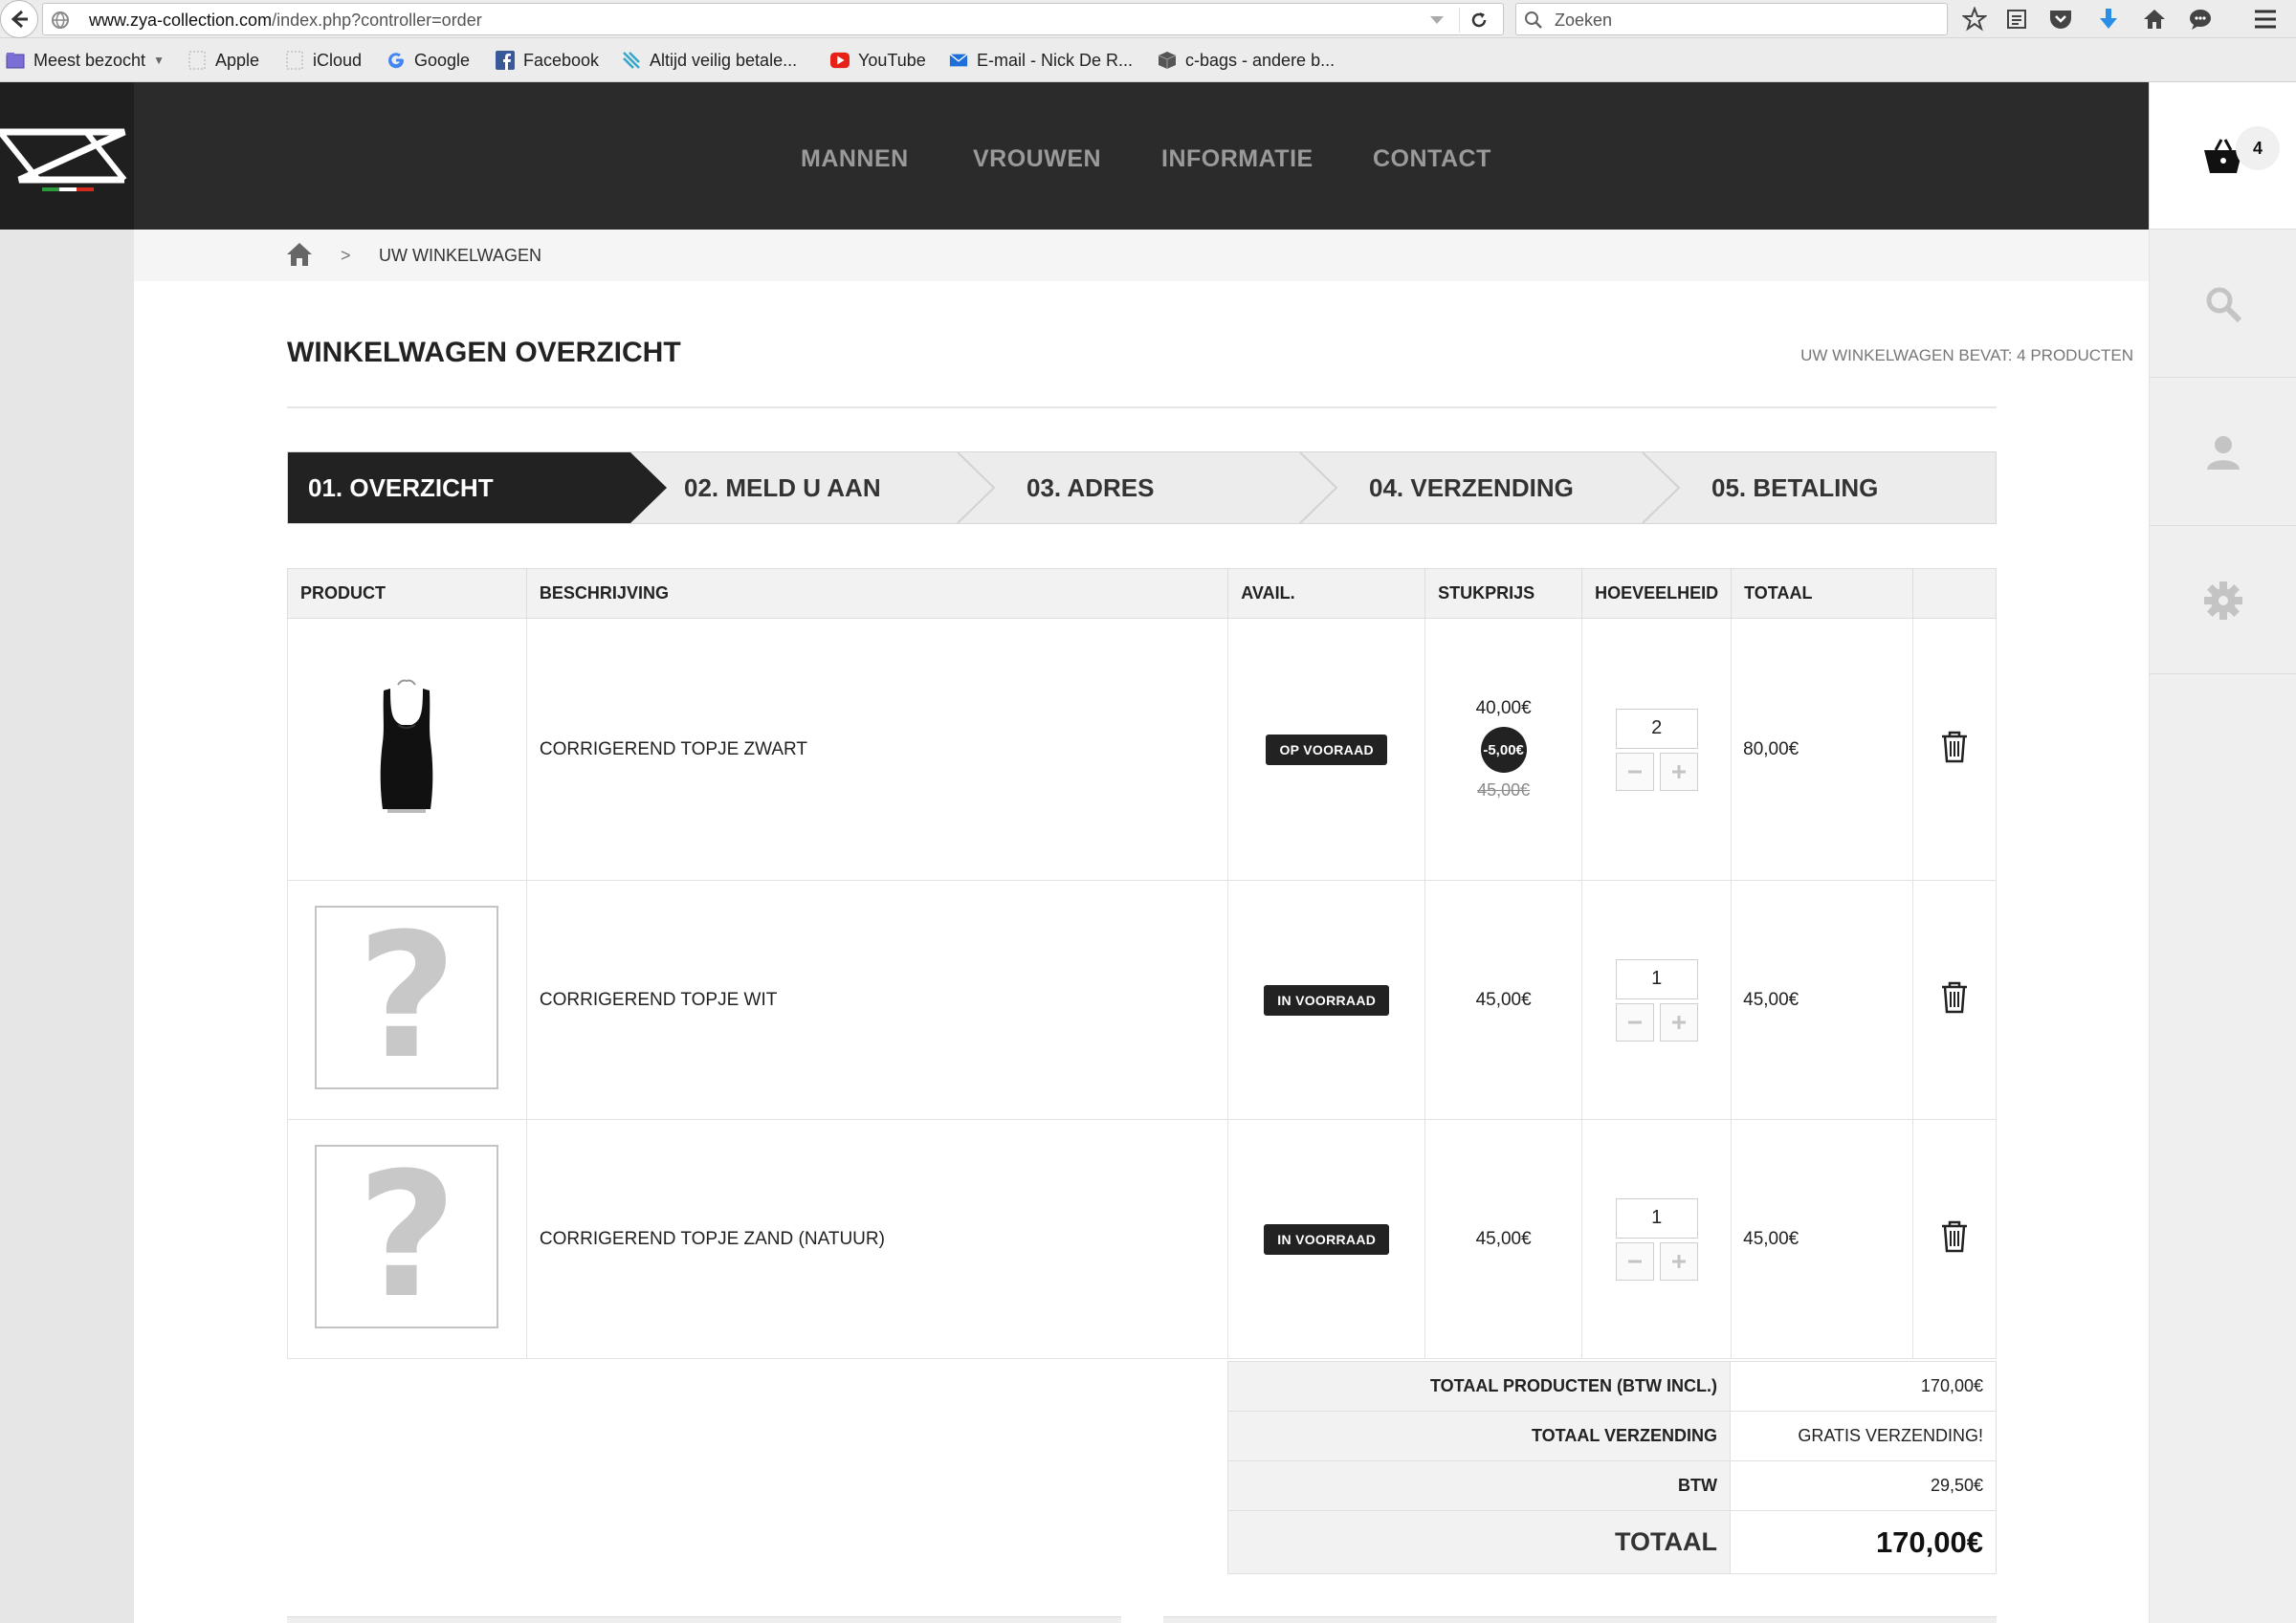 The width and height of the screenshot is (2296, 1623). I want to click on dropdown-arrow-icon, so click(1437, 20).